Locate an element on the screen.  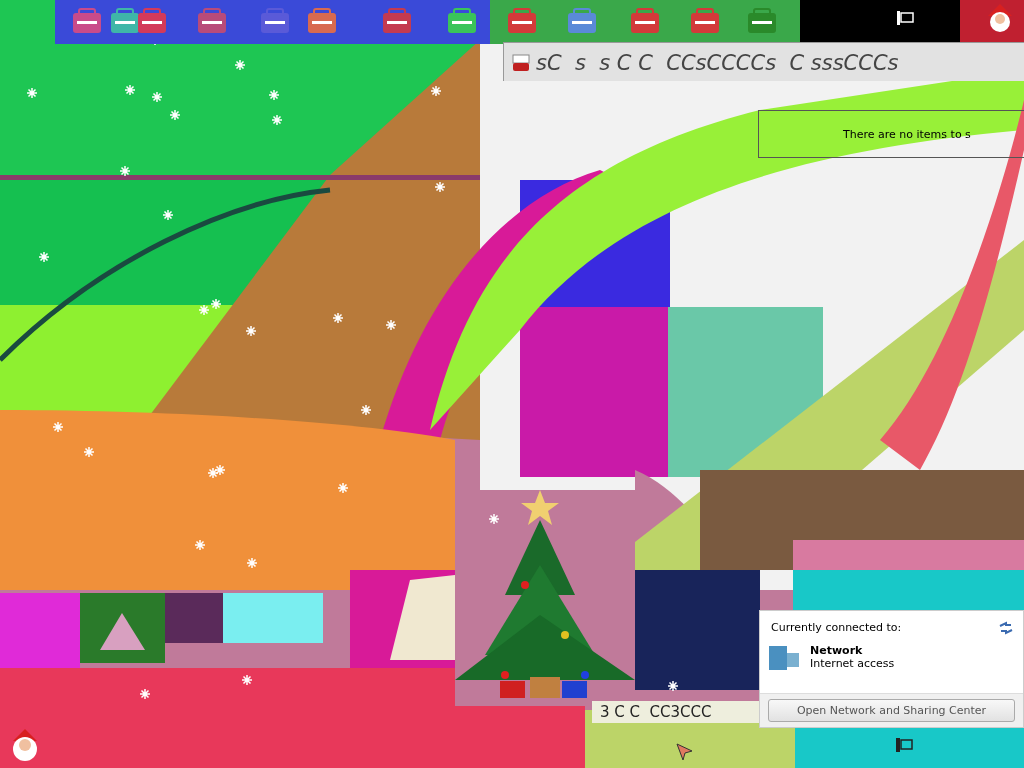
refresh-icon is located at coordinates (1006, 628).